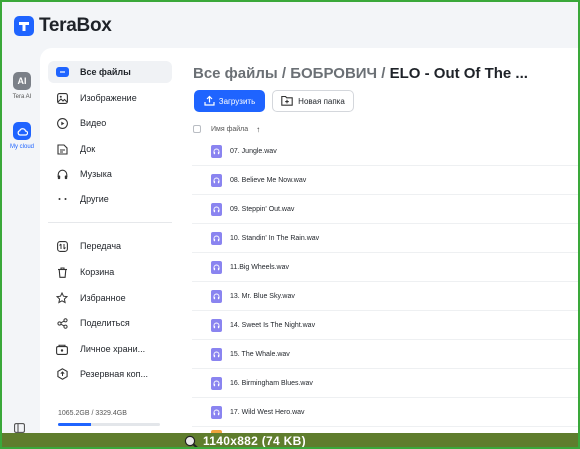  I want to click on sidebar-item-favorites: Избранное, so click(110, 298).